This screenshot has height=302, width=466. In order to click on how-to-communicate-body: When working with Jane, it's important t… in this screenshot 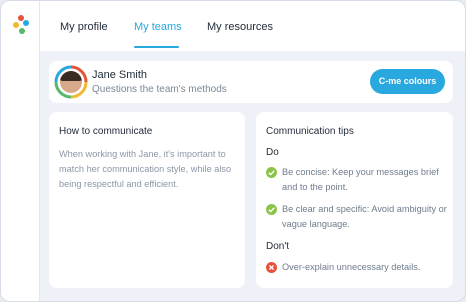, I will do `click(145, 169)`.